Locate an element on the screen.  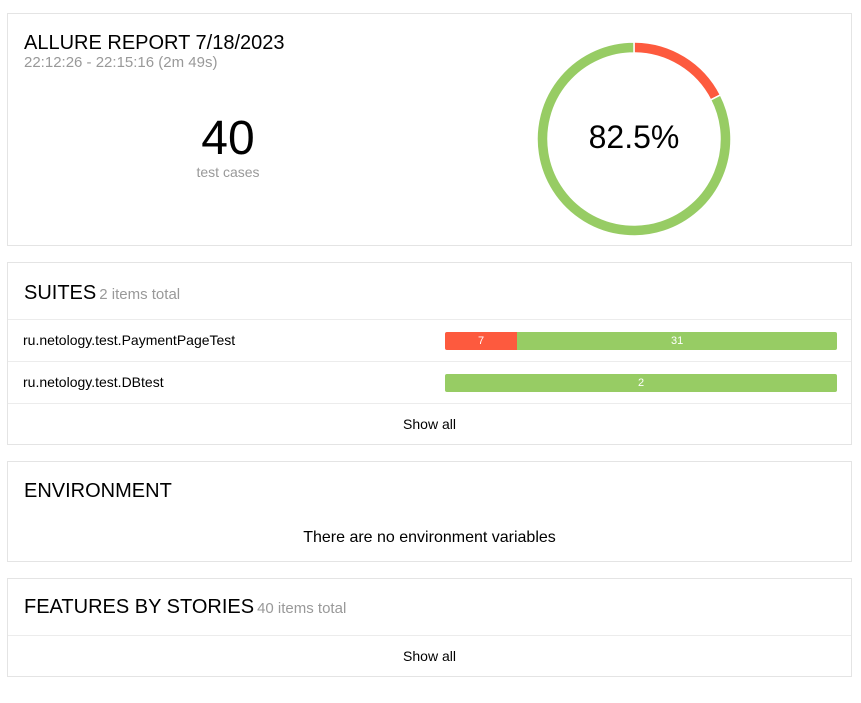
test-case-count: 40 is located at coordinates (228, 138).